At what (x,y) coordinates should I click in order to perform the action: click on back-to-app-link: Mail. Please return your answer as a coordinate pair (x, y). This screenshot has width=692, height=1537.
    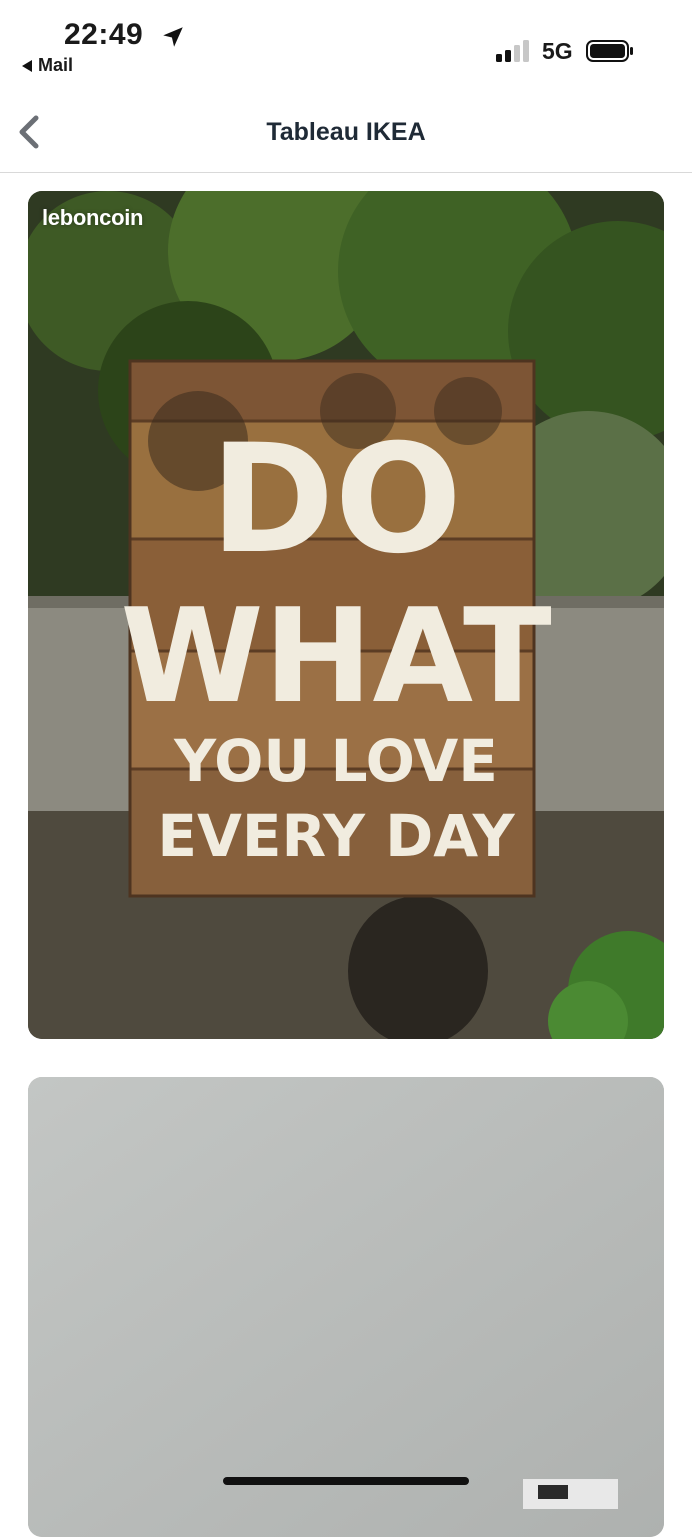
    Looking at the image, I should click on (47, 65).